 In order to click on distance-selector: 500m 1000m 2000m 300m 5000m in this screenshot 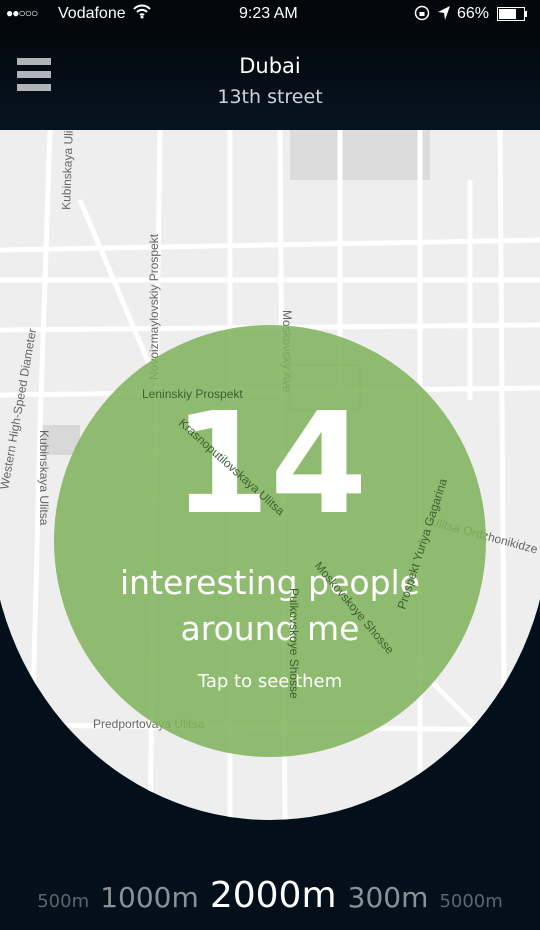, I will do `click(270, 895)`.